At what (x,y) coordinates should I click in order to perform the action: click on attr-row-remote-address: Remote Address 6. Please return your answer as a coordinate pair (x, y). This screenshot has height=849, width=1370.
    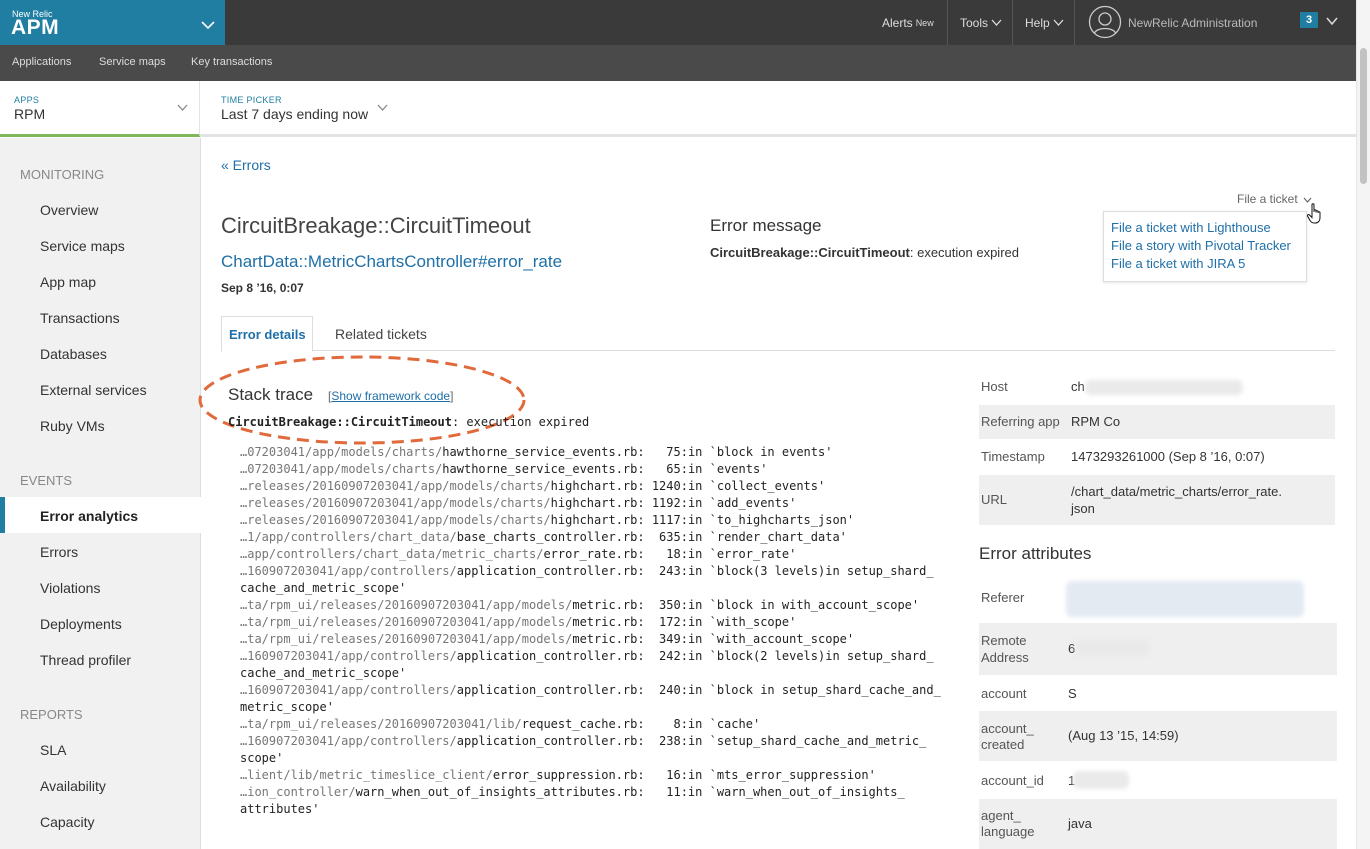
    Looking at the image, I should click on (1158, 649).